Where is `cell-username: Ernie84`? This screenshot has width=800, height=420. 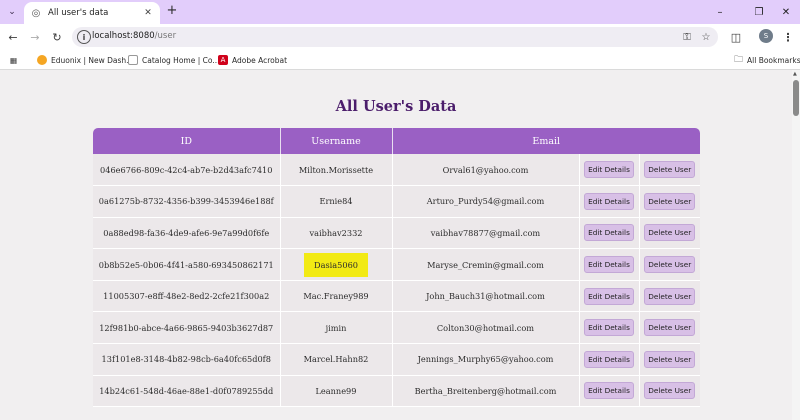 cell-username: Ernie84 is located at coordinates (336, 201).